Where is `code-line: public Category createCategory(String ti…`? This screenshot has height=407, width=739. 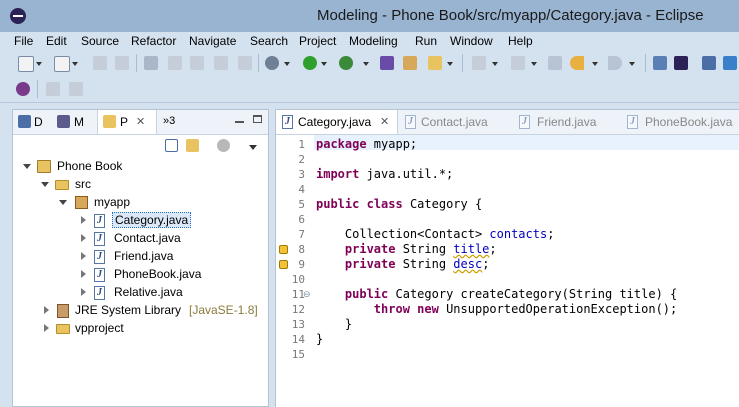
code-line: public Category createCategory(String ti… is located at coordinates (496, 294).